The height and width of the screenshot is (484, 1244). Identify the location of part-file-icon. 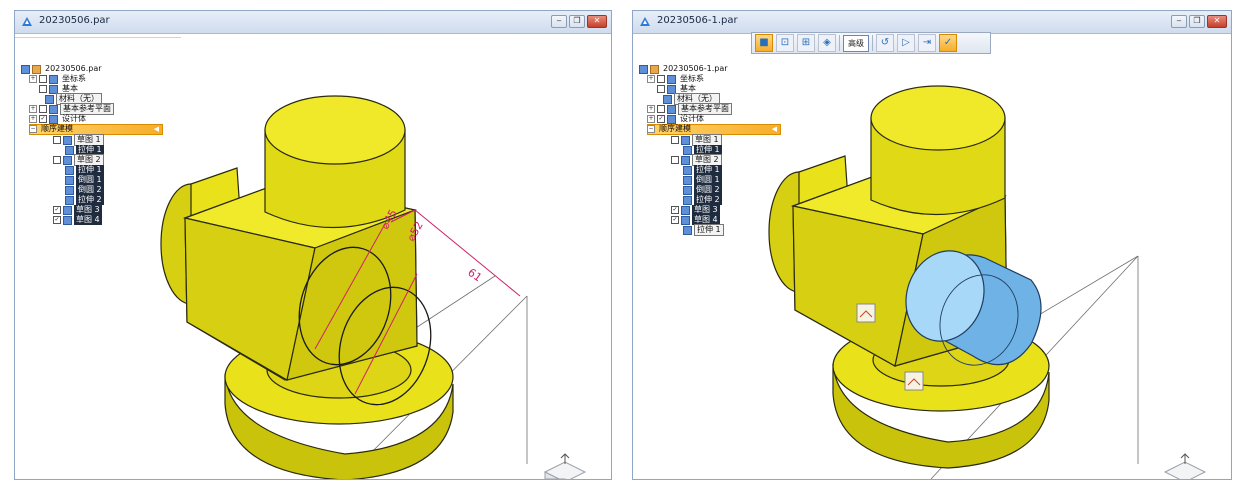
(643, 69).